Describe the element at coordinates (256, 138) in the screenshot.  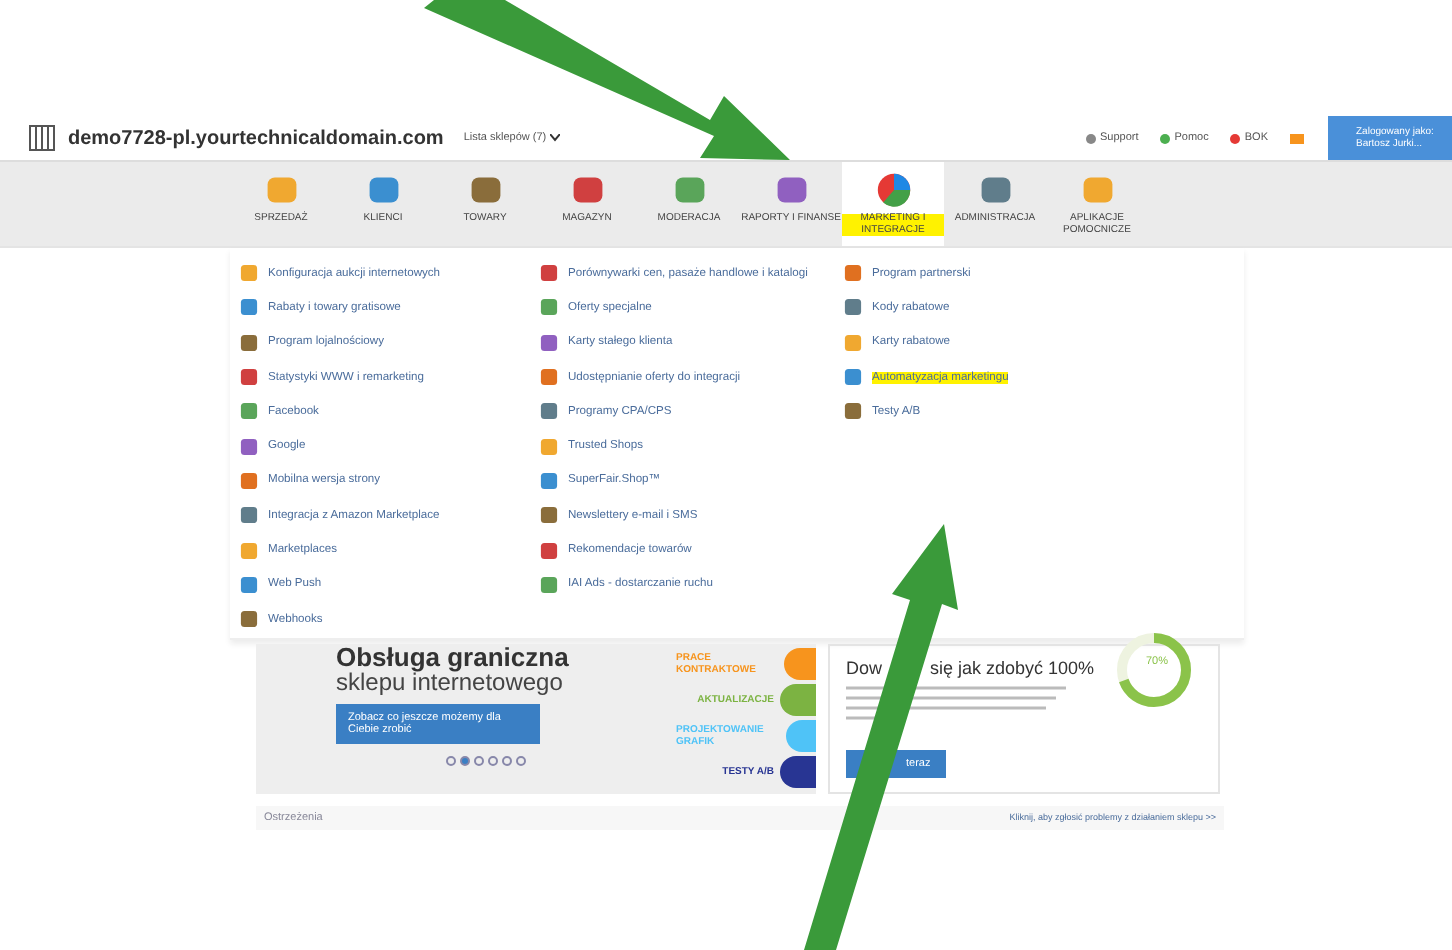
I see `shop-domain: demo7728-pl.yourtechnicaldomain.com` at that location.